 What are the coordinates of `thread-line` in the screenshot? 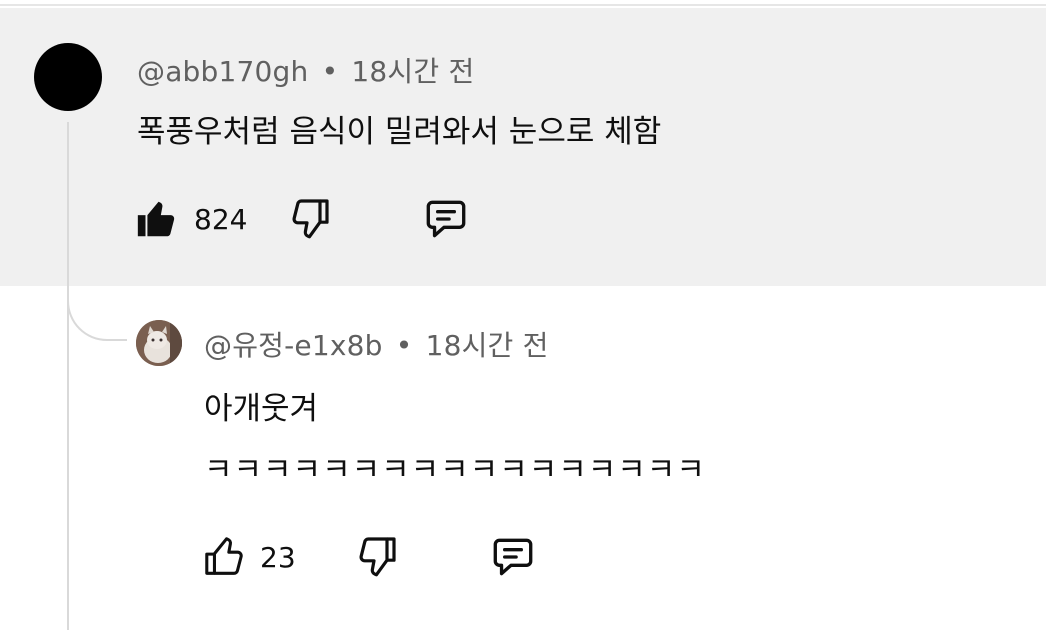 It's located at (68, 376).